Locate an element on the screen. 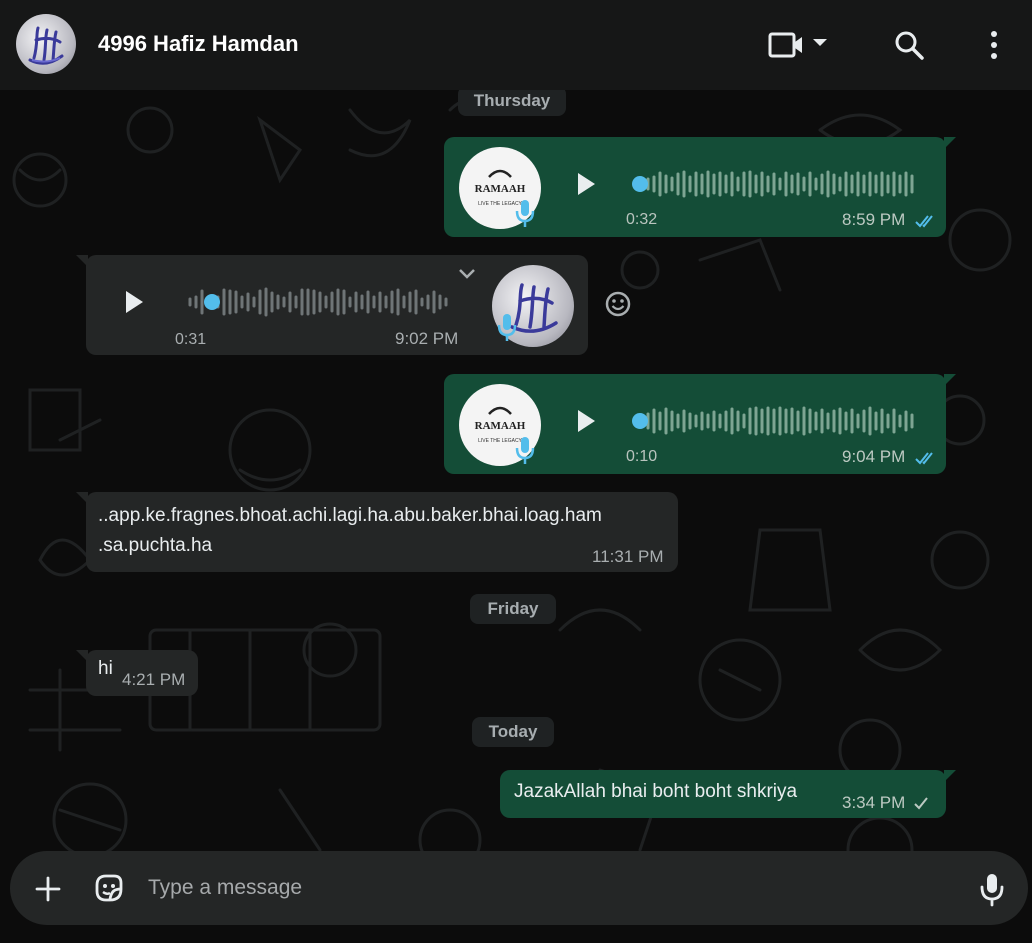 Image resolution: width=1032 pixels, height=943 pixels. message-time: 9:04 PM is located at coordinates (874, 456).